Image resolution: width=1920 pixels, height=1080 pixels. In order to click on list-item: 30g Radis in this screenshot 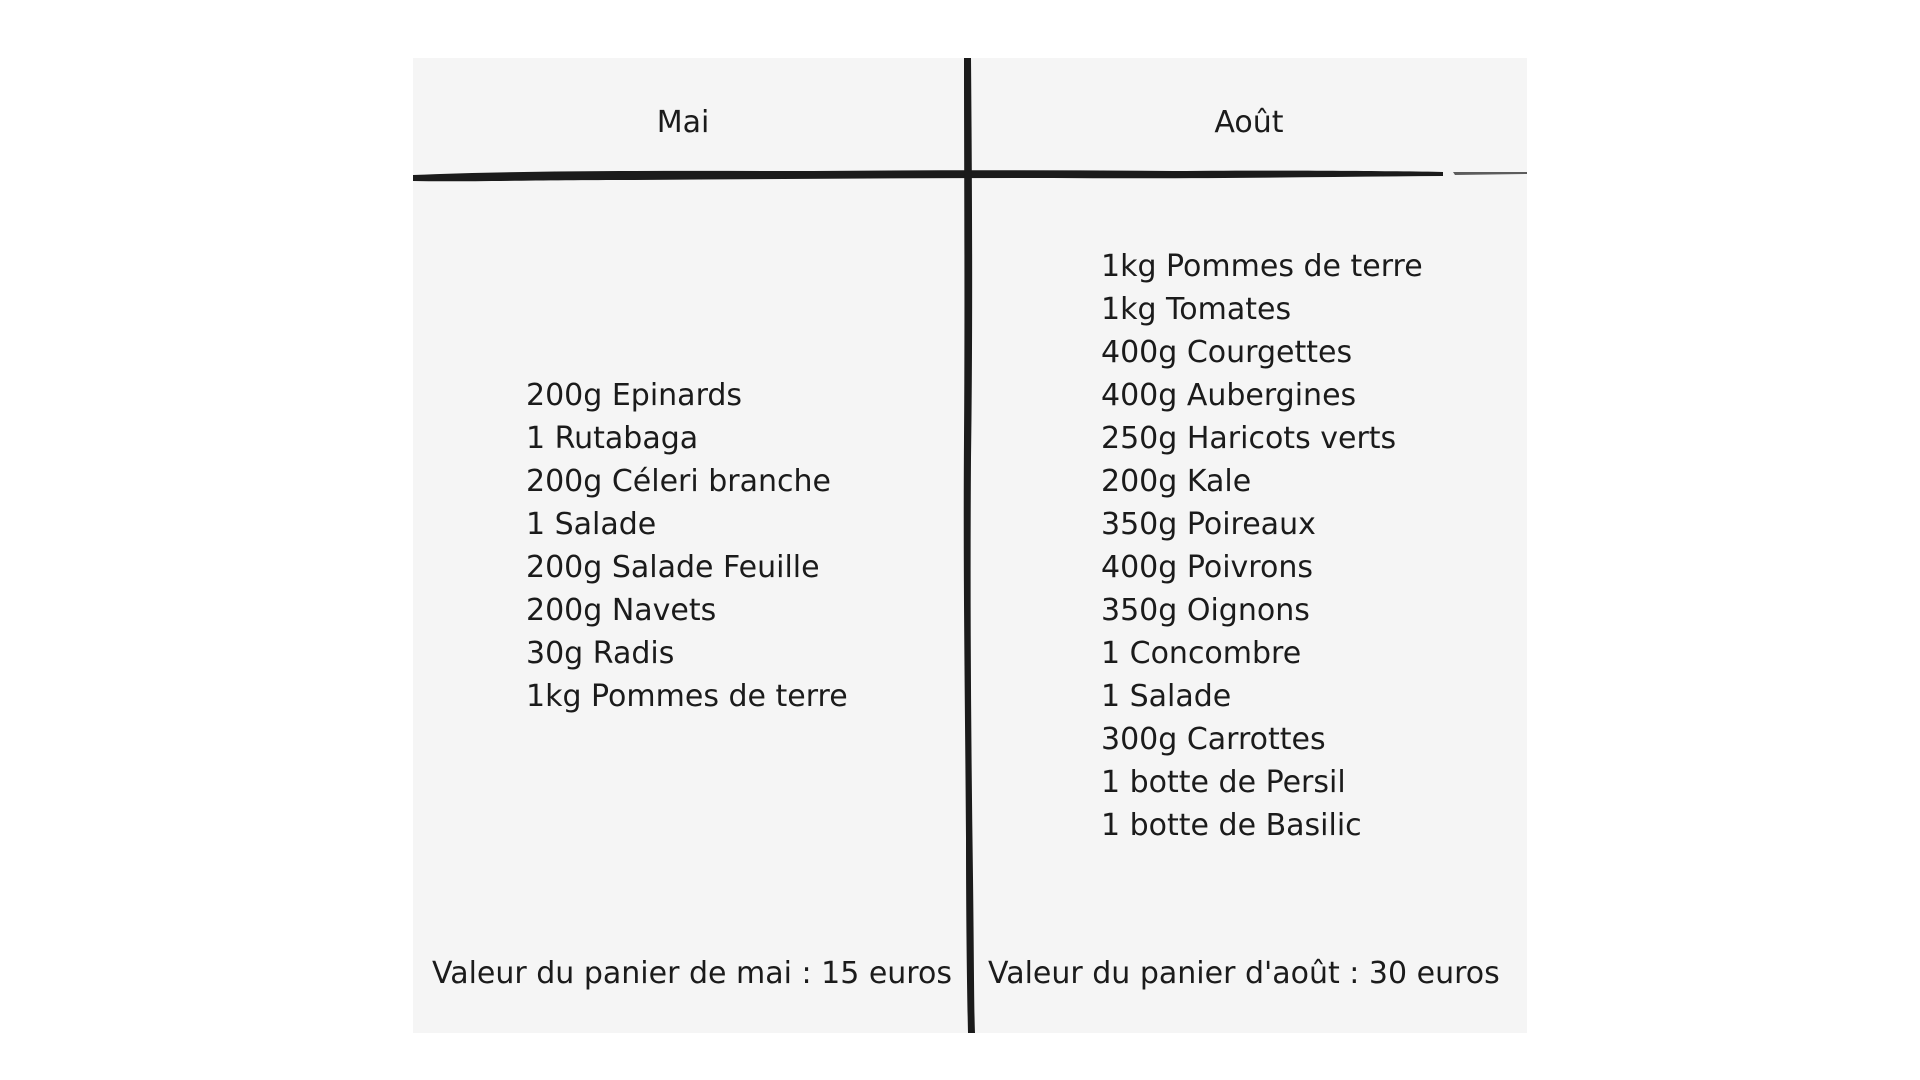, I will do `click(600, 653)`.